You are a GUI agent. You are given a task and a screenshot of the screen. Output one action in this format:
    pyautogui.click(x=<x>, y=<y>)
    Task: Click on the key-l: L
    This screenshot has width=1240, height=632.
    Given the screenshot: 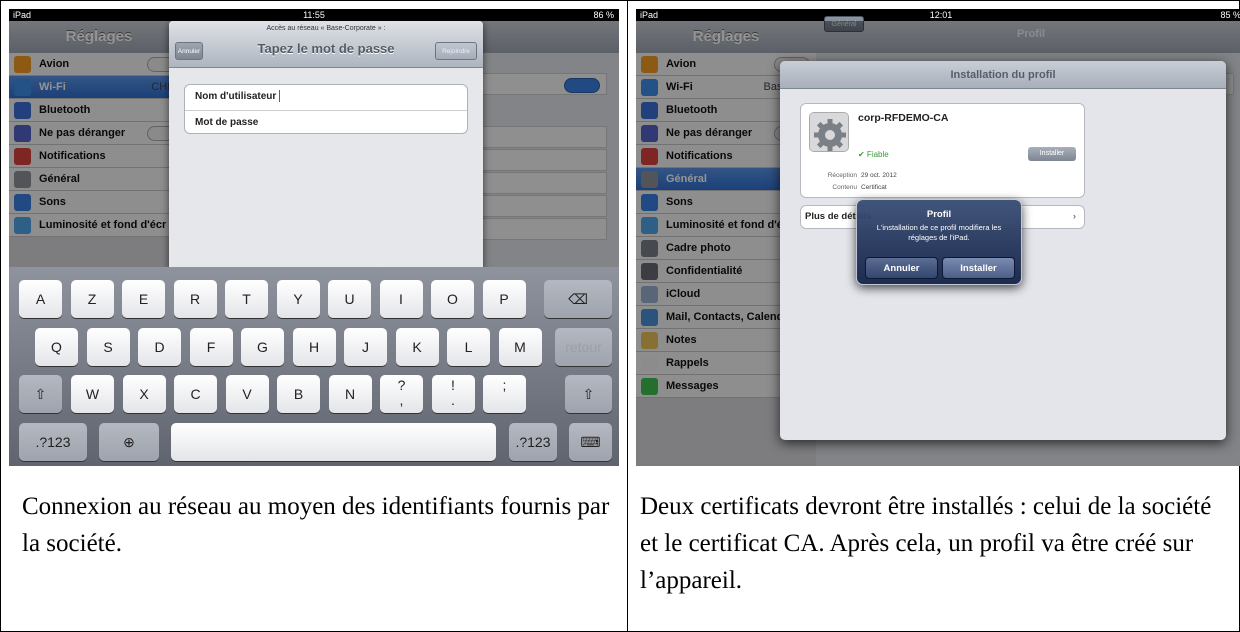 What is the action you would take?
    pyautogui.click(x=468, y=347)
    